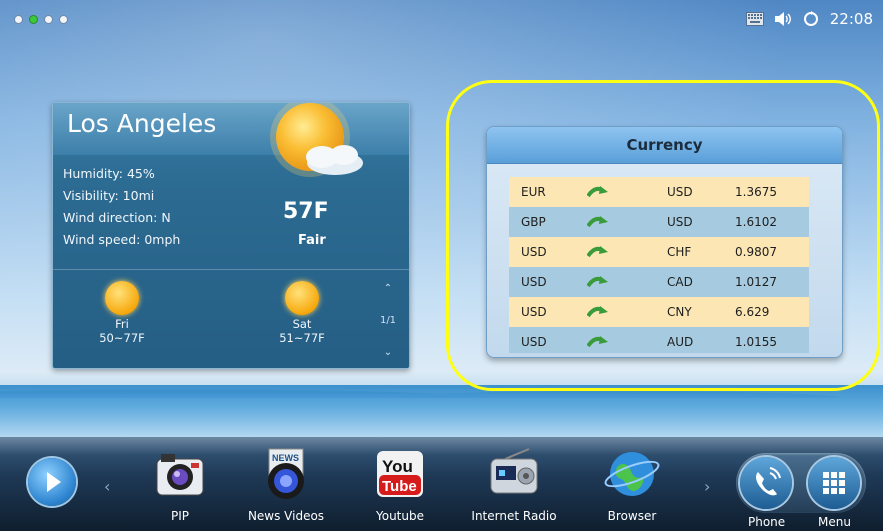 Image resolution: width=883 pixels, height=531 pixels. Describe the element at coordinates (767, 522) in the screenshot. I see `phone-label: Phone` at that location.